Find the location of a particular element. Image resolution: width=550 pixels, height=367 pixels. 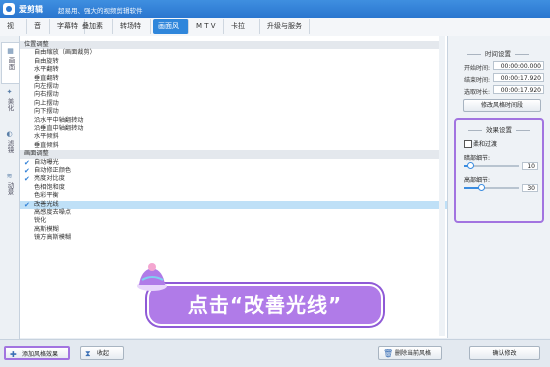

list-item: 高斯模糊 is located at coordinates (233, 229).